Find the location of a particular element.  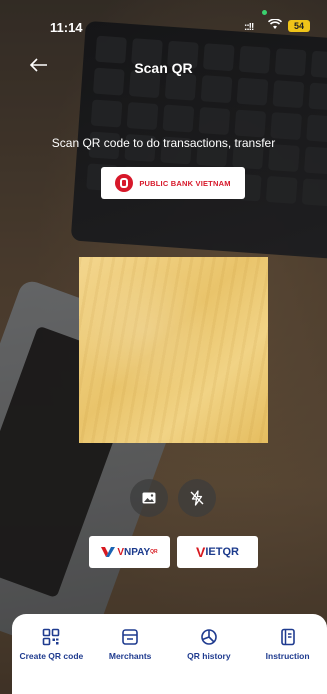

nav-qr-history: QR history is located at coordinates (209, 654).